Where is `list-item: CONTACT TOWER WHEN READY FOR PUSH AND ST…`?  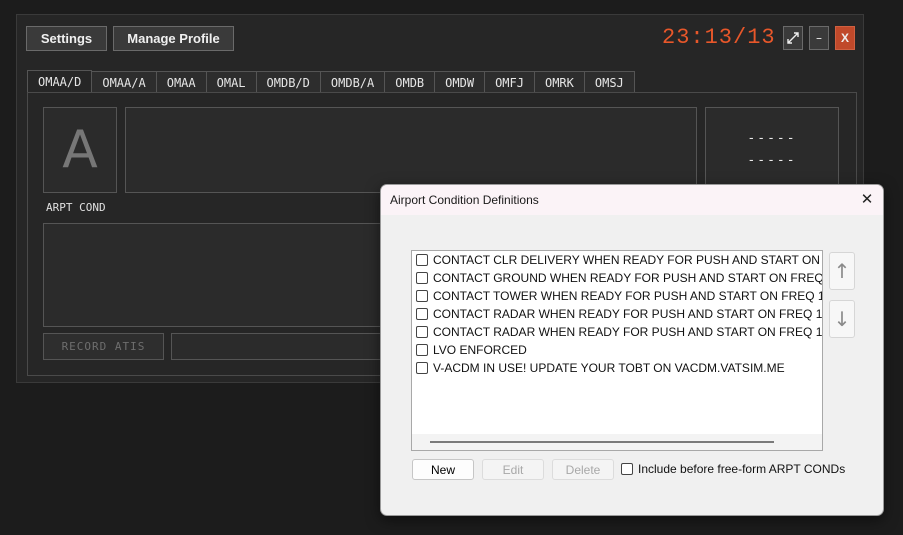
list-item: CONTACT TOWER WHEN READY FOR PUSH AND ST… is located at coordinates (619, 296).